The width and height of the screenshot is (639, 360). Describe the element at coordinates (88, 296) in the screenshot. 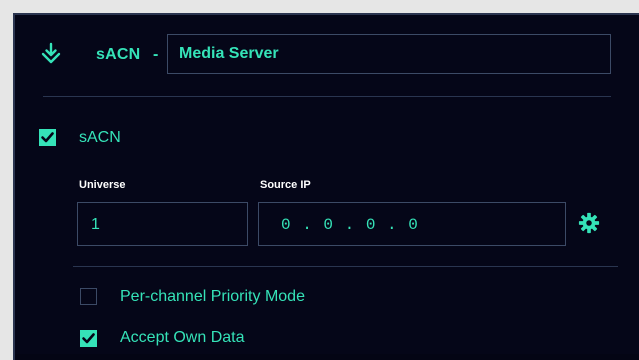

I see `per-channel-priority-checkbox` at that location.